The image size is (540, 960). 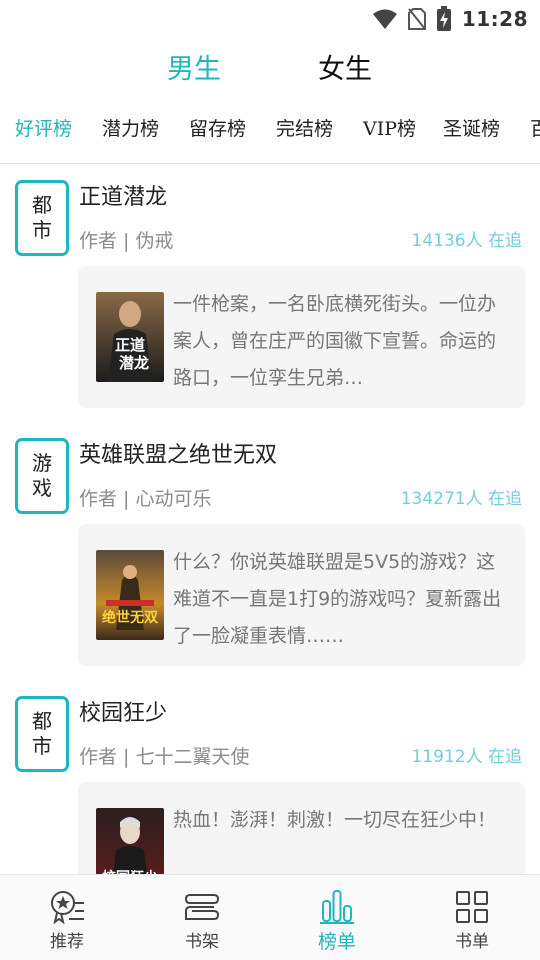 What do you see at coordinates (164, 757) in the screenshot?
I see `book-author: 作者 | 七十二翼天使` at bounding box center [164, 757].